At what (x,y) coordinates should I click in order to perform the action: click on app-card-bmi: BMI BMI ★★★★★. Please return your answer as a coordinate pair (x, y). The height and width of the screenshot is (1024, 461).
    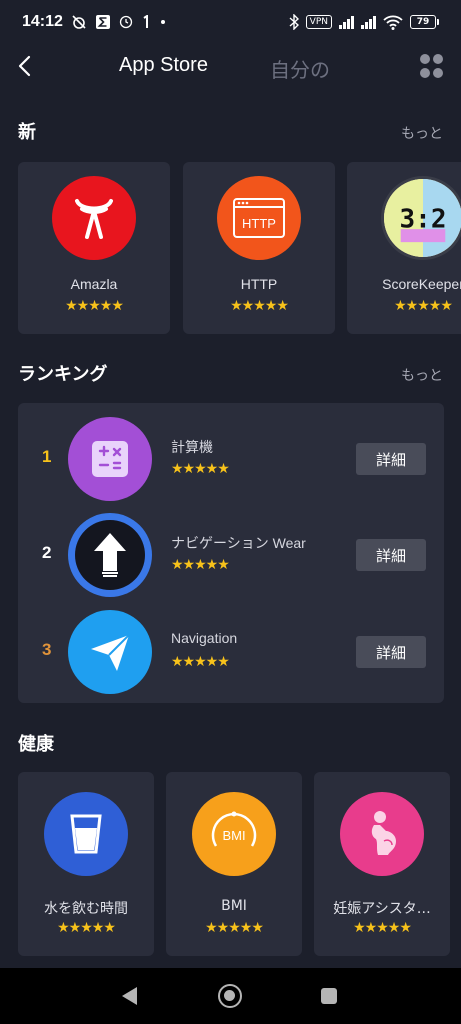
    Looking at the image, I should click on (234, 864).